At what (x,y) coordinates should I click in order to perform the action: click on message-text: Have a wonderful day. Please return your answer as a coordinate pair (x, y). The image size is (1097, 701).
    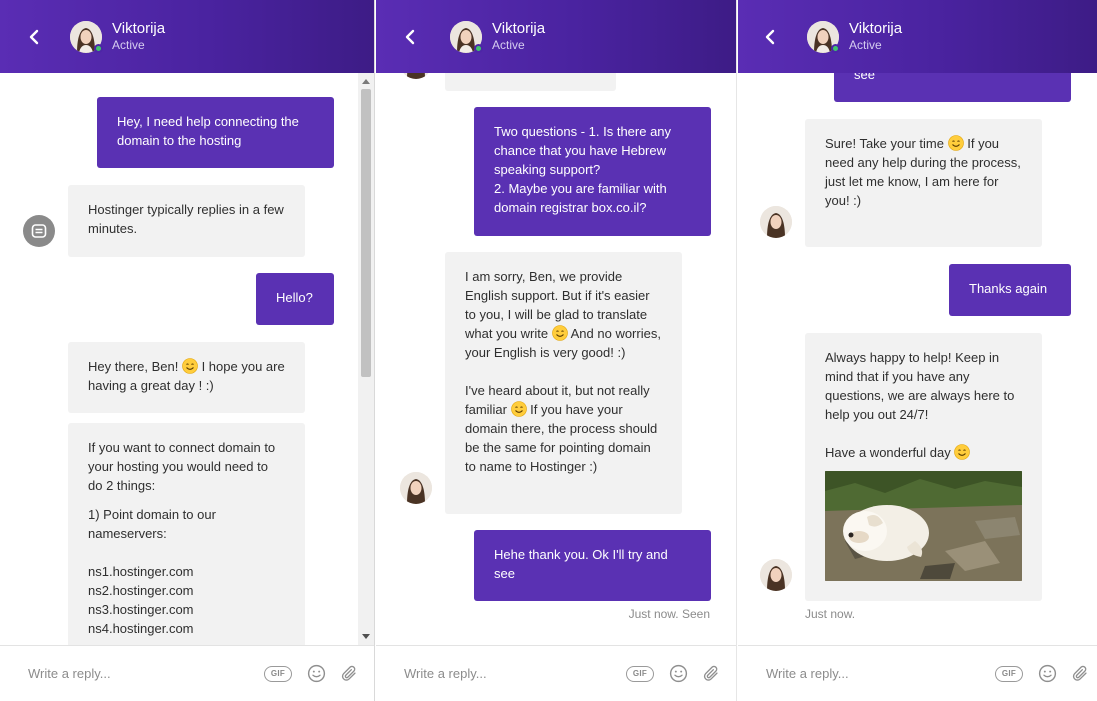
    Looking at the image, I should click on (888, 452).